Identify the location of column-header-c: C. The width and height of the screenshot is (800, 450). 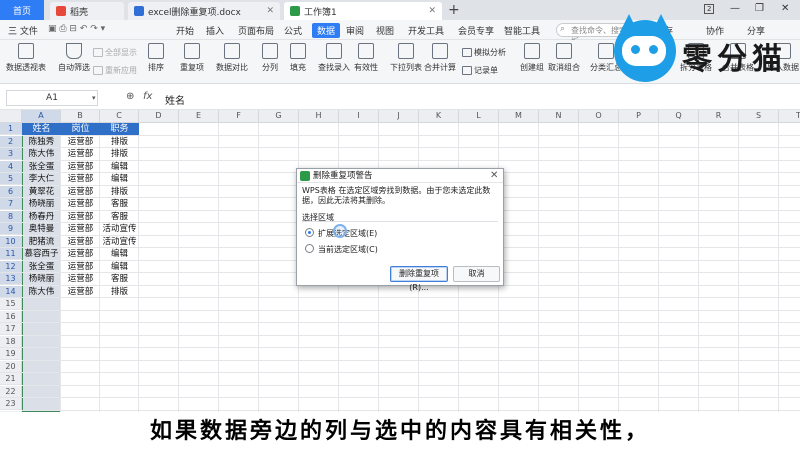
(119, 116).